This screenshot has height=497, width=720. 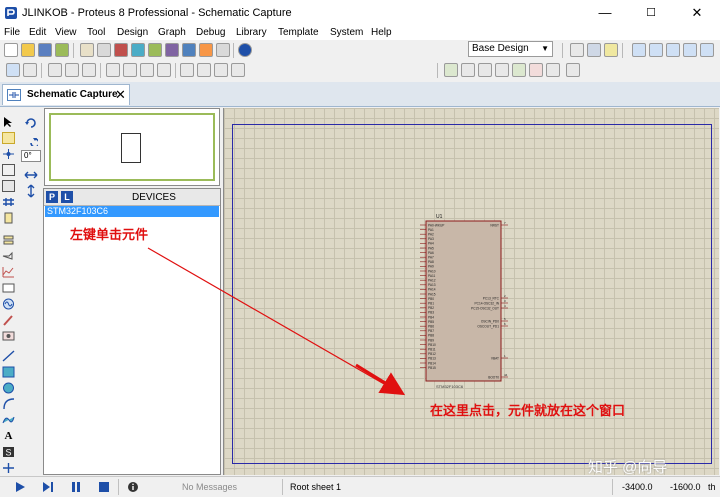 I want to click on paste-icon, so click(x=89, y=70).